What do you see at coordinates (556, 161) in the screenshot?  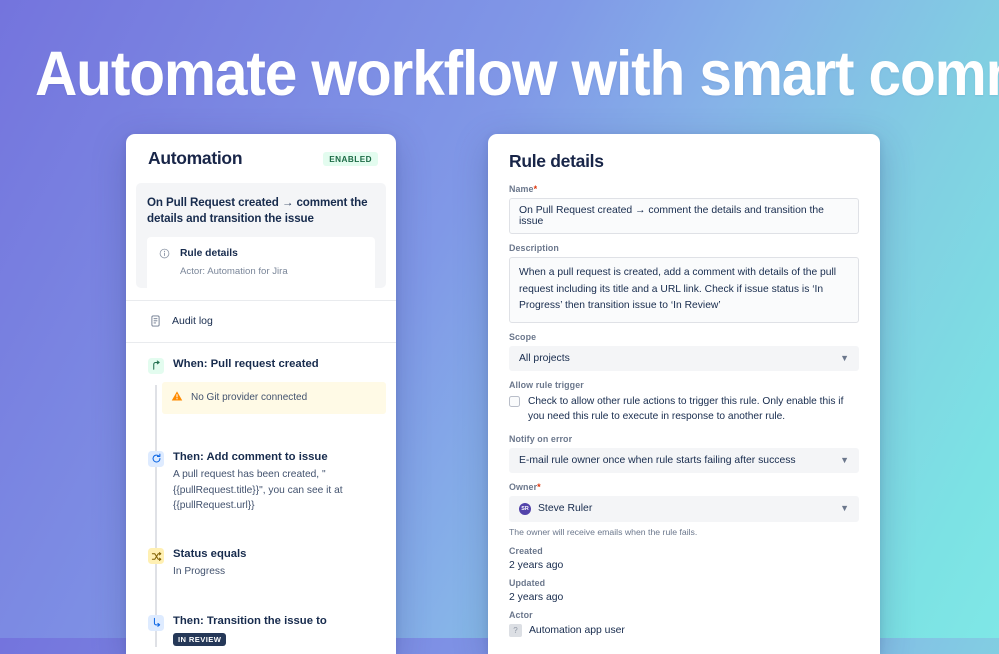 I see `rule-details-title: Rule details` at bounding box center [556, 161].